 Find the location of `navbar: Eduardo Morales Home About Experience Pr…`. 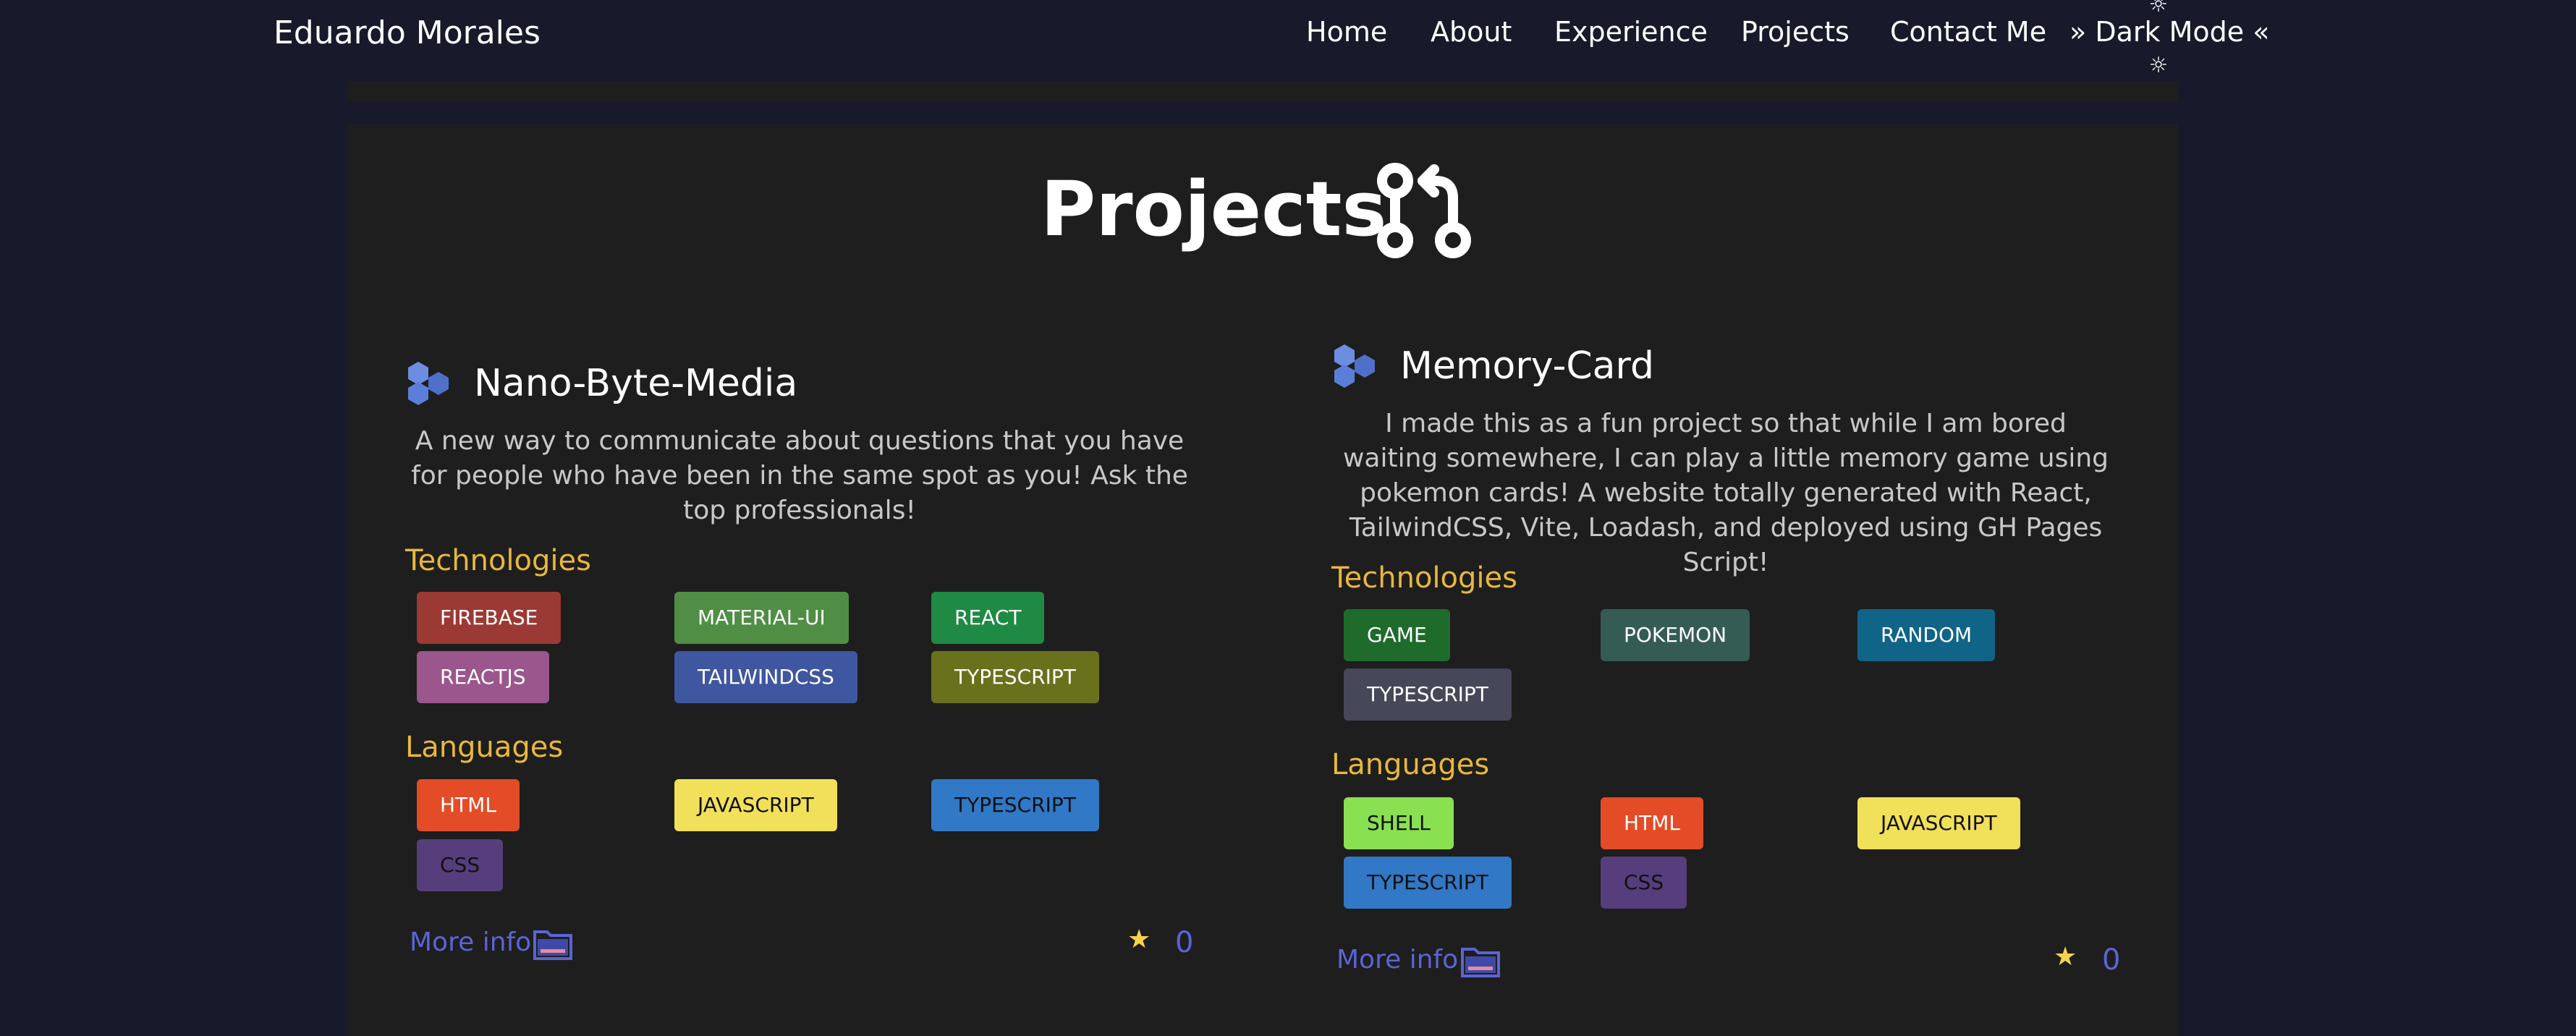

navbar: Eduardo Morales Home About Experience Pr… is located at coordinates (1288, 38).